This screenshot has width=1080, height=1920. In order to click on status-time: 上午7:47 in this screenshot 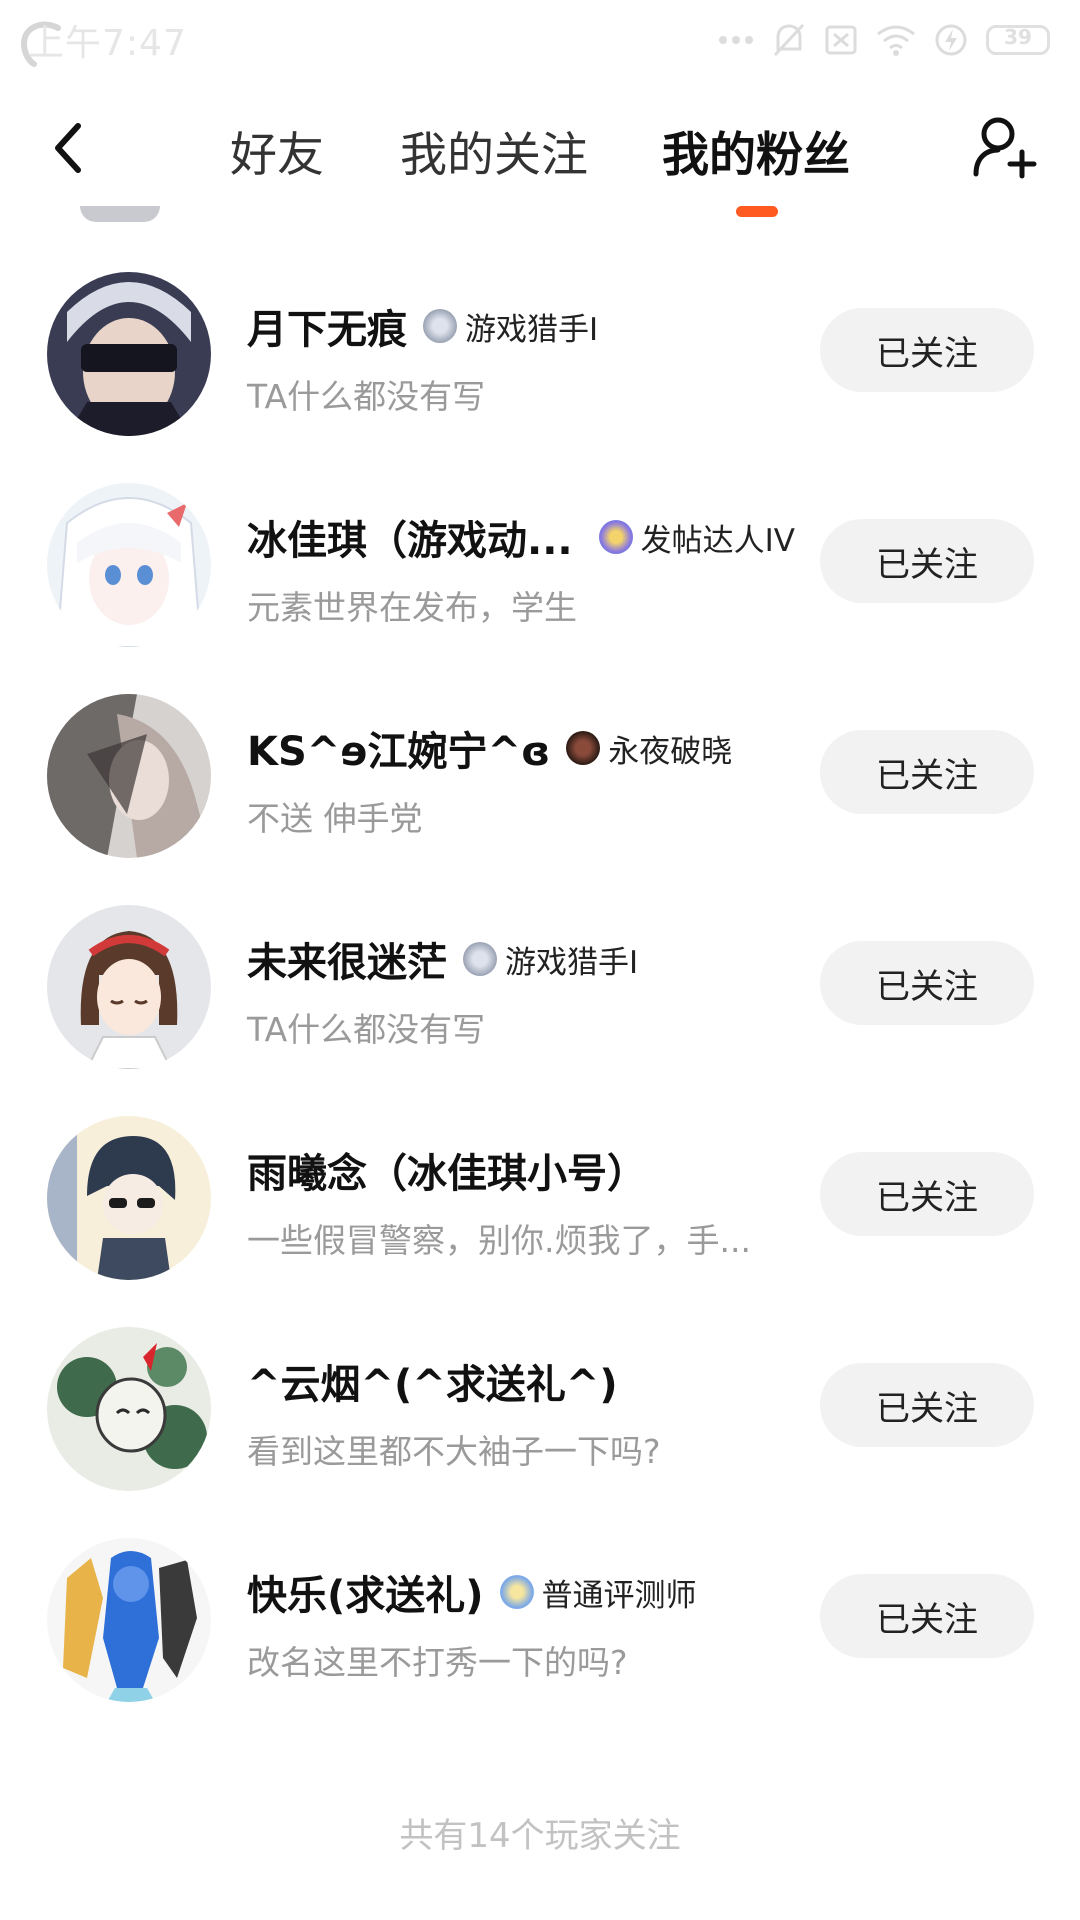, I will do `click(107, 43)`.